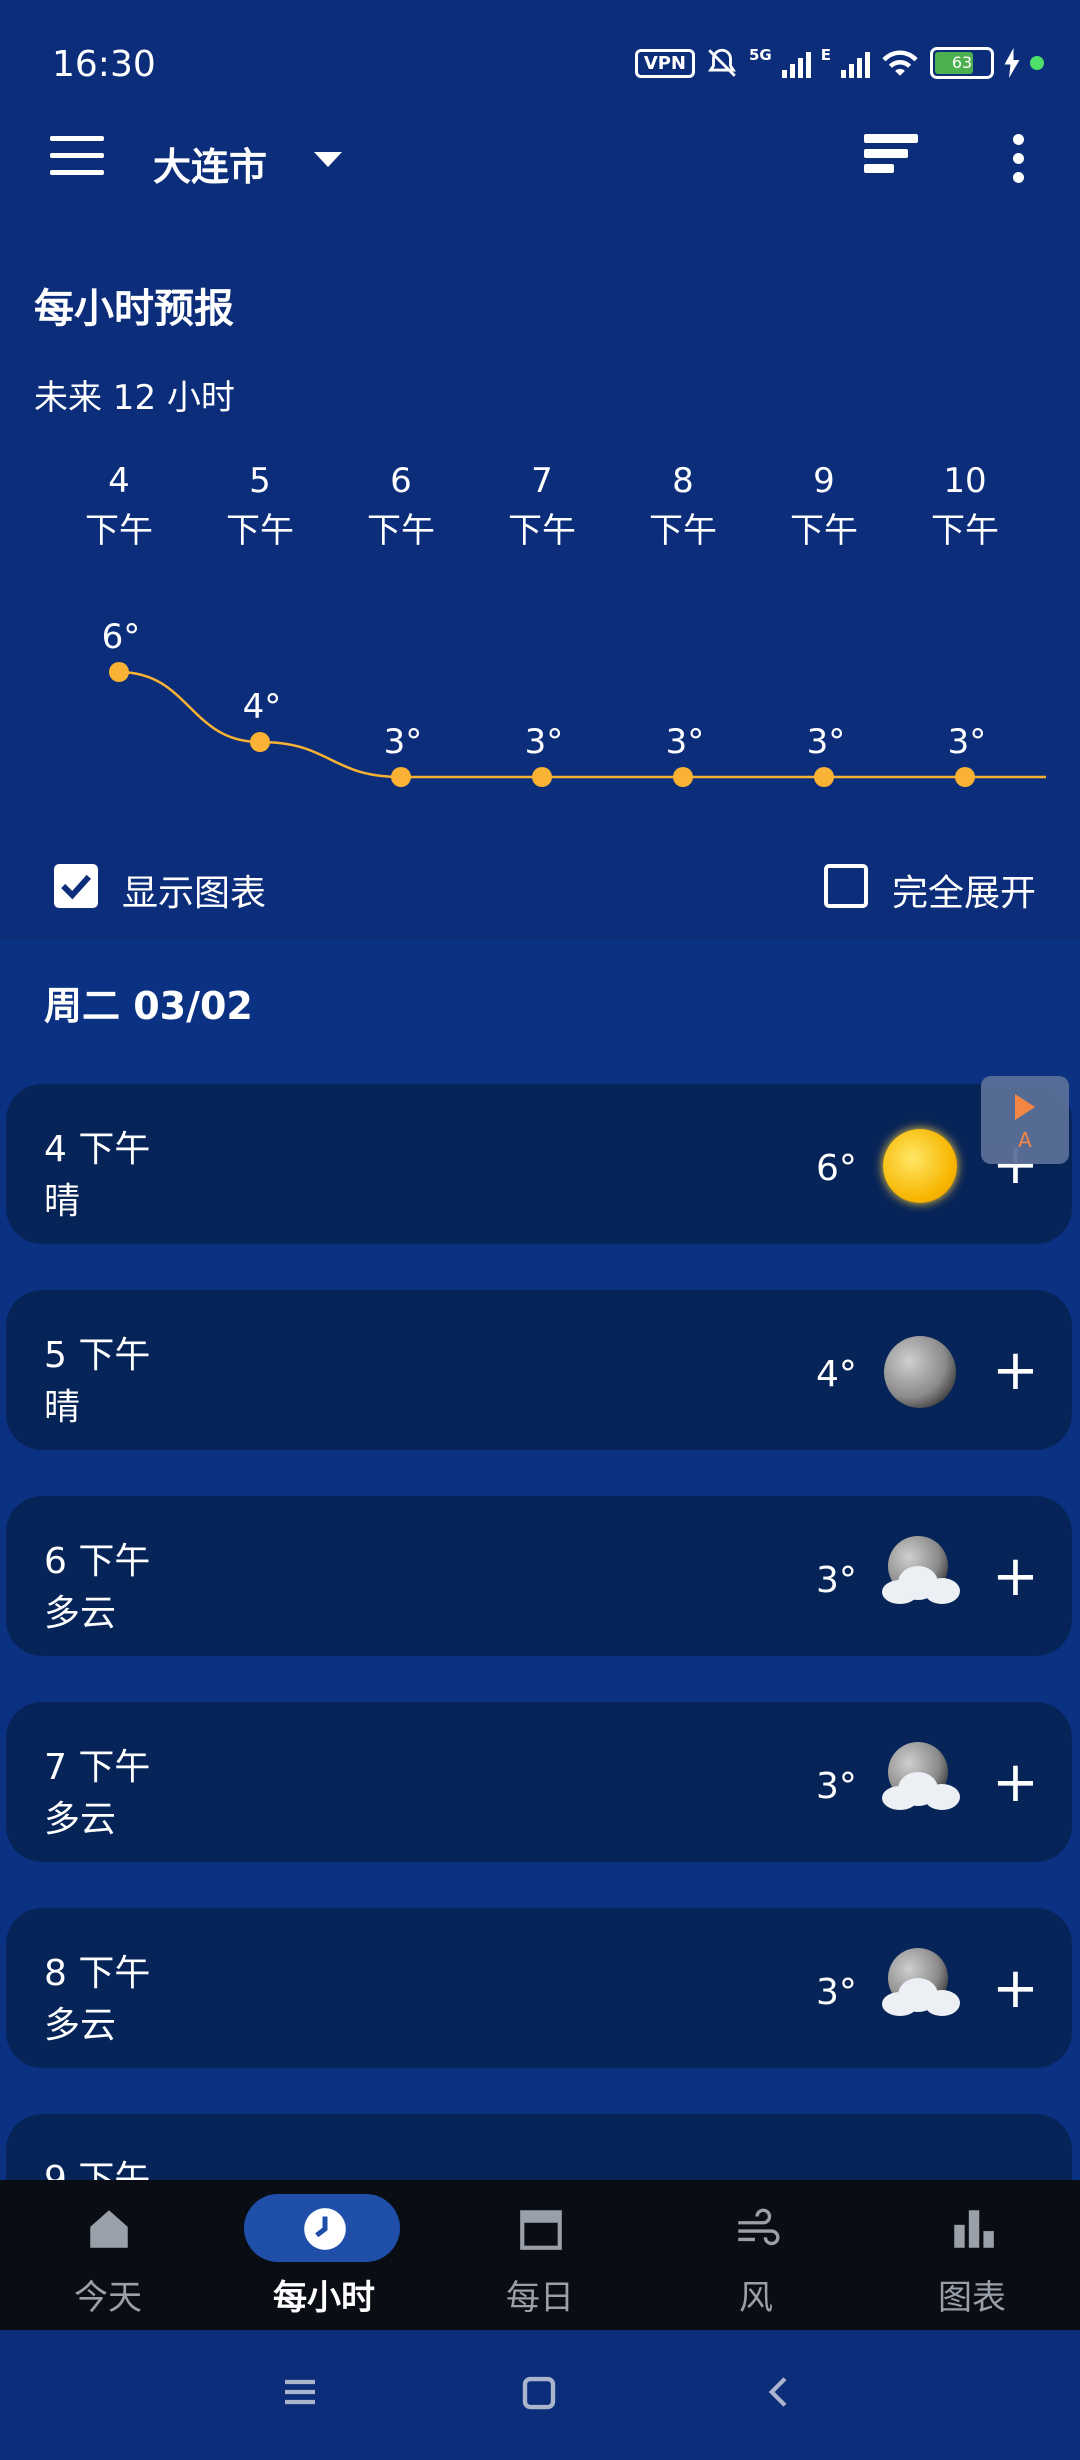 The image size is (1080, 2460). Describe the element at coordinates (134, 309) in the screenshot. I see `section-title: 每小时预报` at that location.